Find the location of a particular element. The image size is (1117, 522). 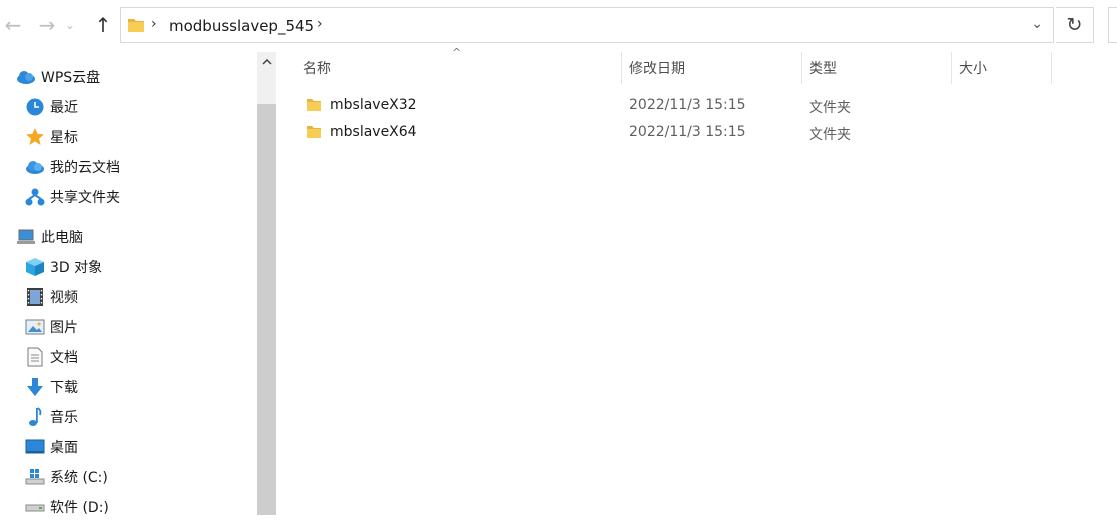

scroll-up-button is located at coordinates (266, 62).